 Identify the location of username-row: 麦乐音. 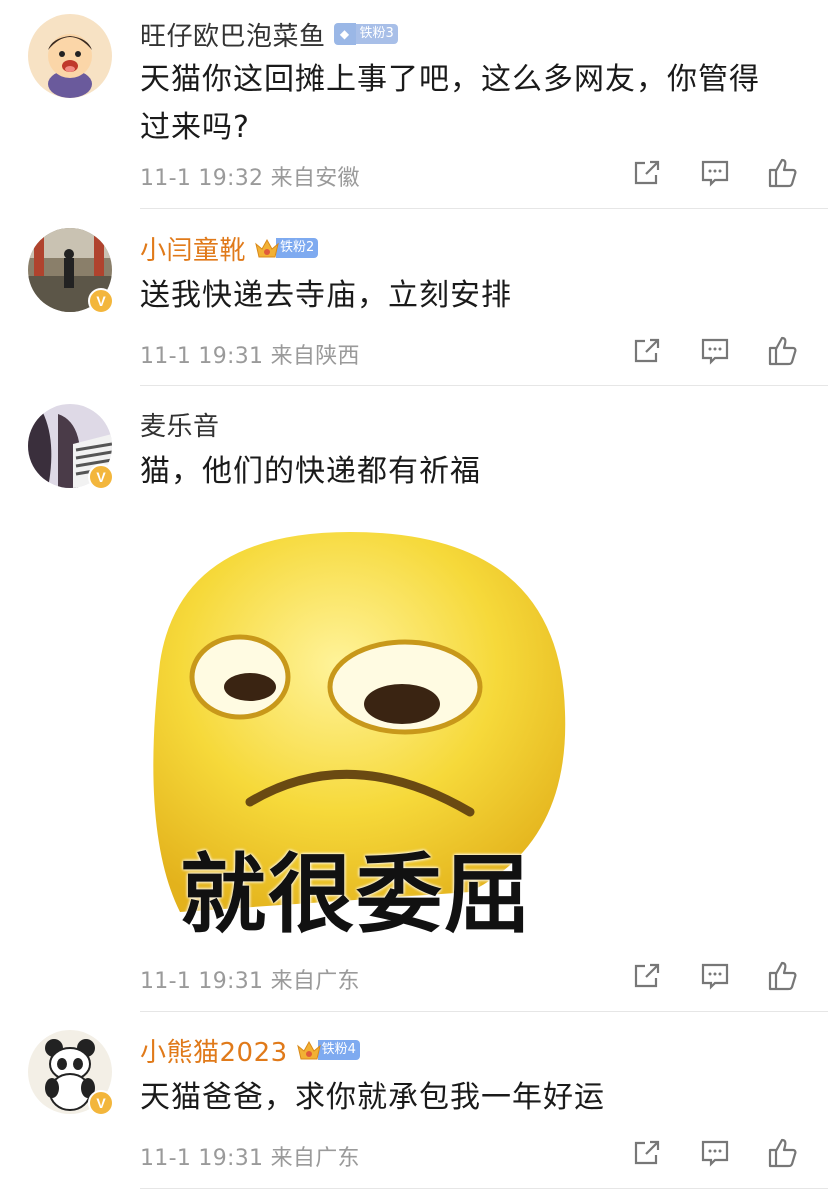
(180, 424).